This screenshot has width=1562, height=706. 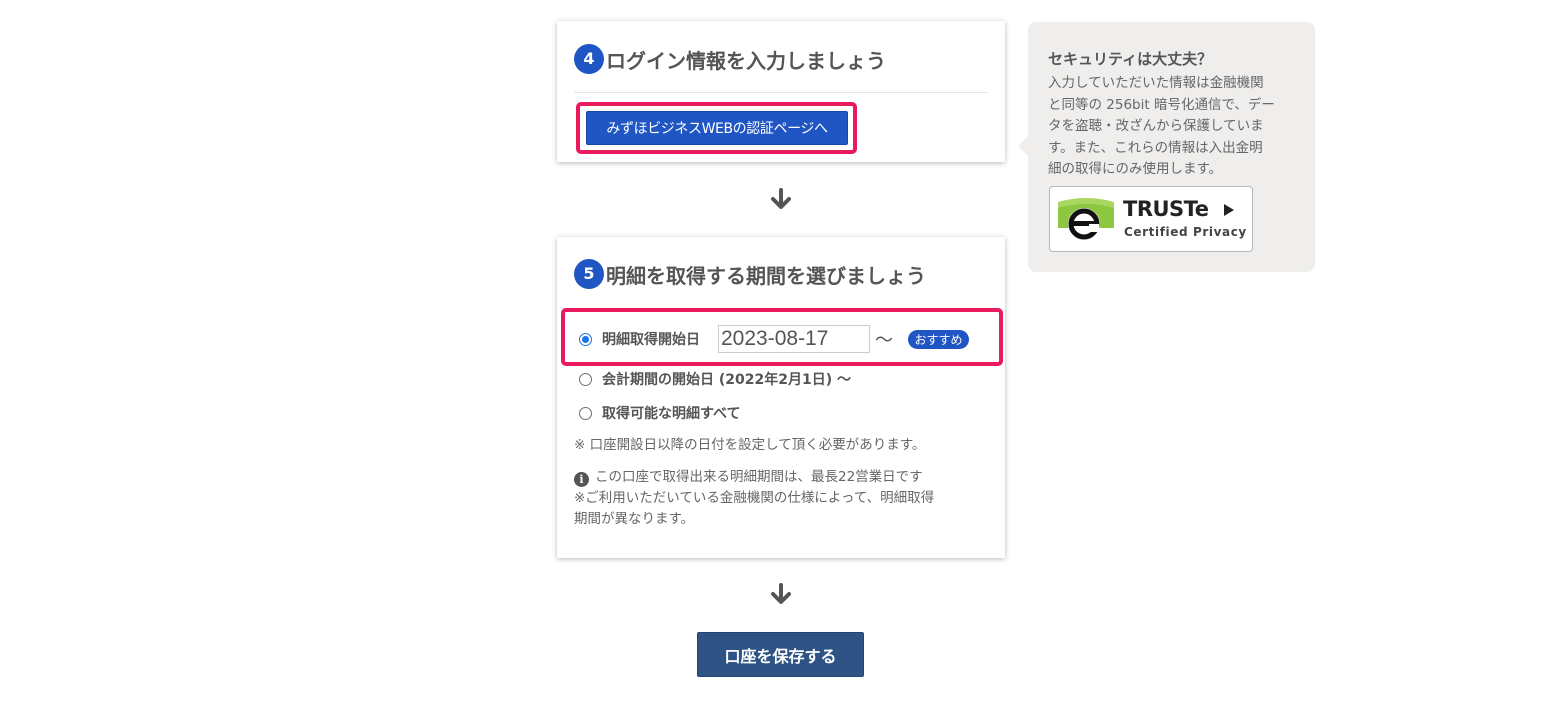 I want to click on security-body-line: す。また、これらの情報は入出金明, so click(x=1155, y=147).